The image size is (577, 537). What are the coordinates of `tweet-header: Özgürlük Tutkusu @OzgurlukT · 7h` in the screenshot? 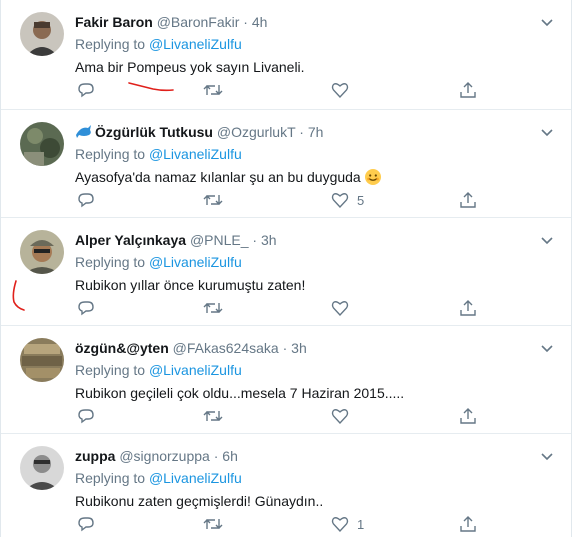 It's located at (303, 132).